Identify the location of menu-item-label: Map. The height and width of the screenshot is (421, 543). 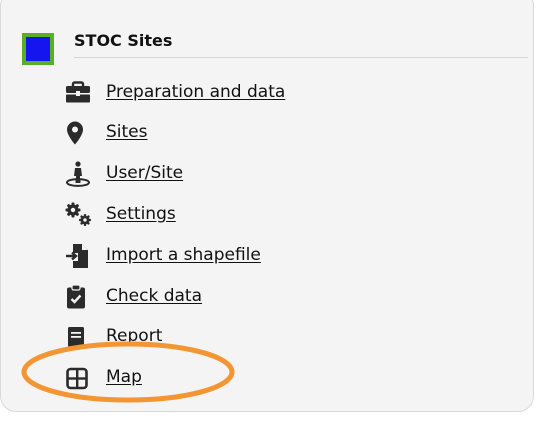
(124, 377).